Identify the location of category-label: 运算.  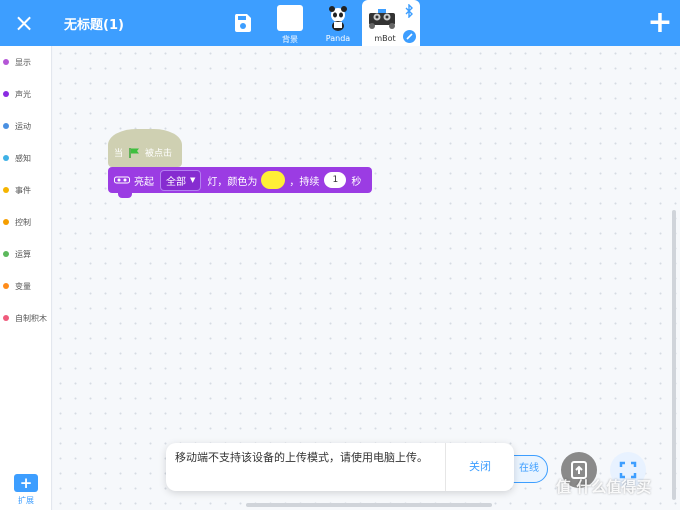
(23, 254).